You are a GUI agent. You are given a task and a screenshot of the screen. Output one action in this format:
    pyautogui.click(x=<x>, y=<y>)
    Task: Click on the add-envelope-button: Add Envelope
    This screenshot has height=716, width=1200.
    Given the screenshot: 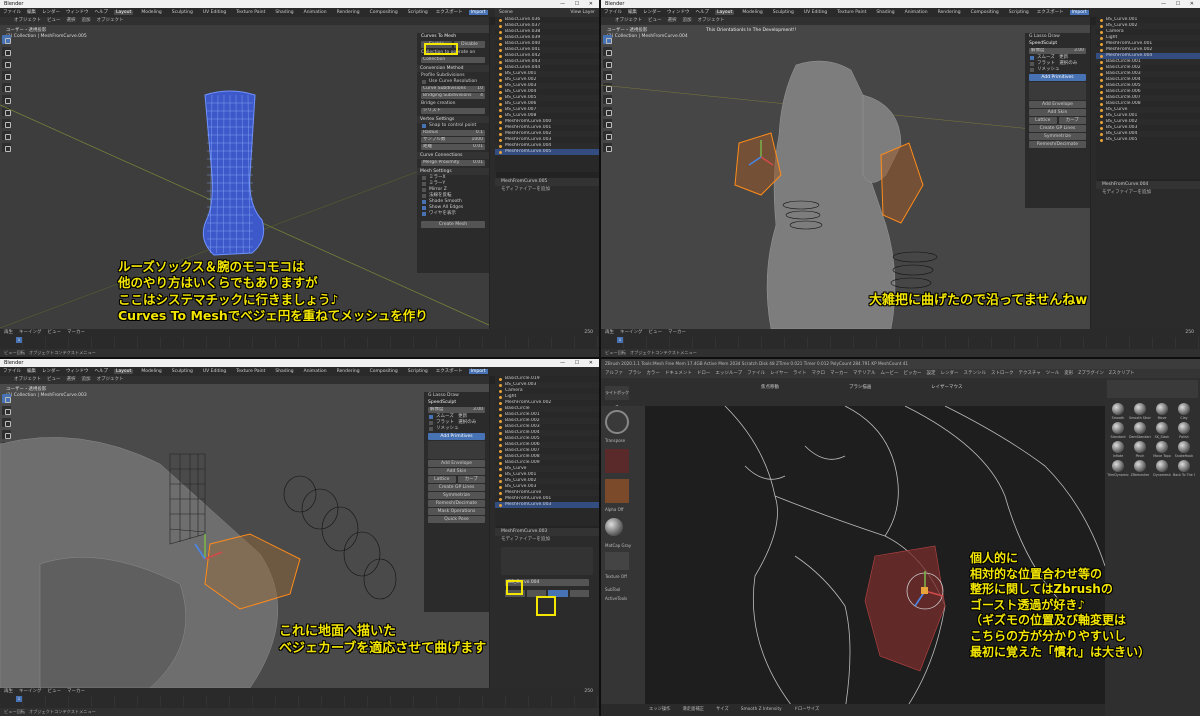 What is the action you would take?
    pyautogui.click(x=1057, y=104)
    